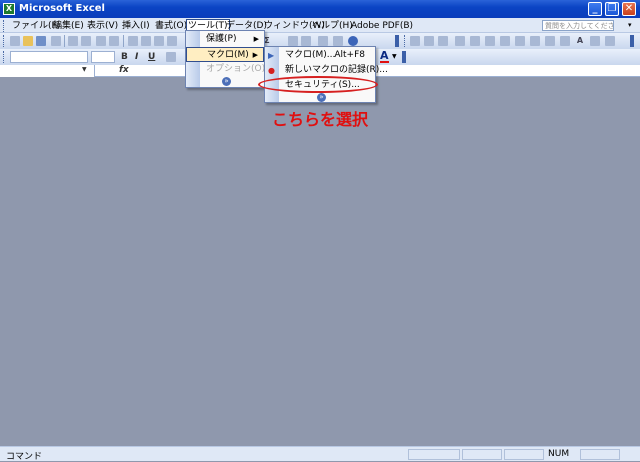 The width and height of the screenshot is (640, 462). Describe the element at coordinates (338, 41) in the screenshot. I see `drawing-icon` at that location.